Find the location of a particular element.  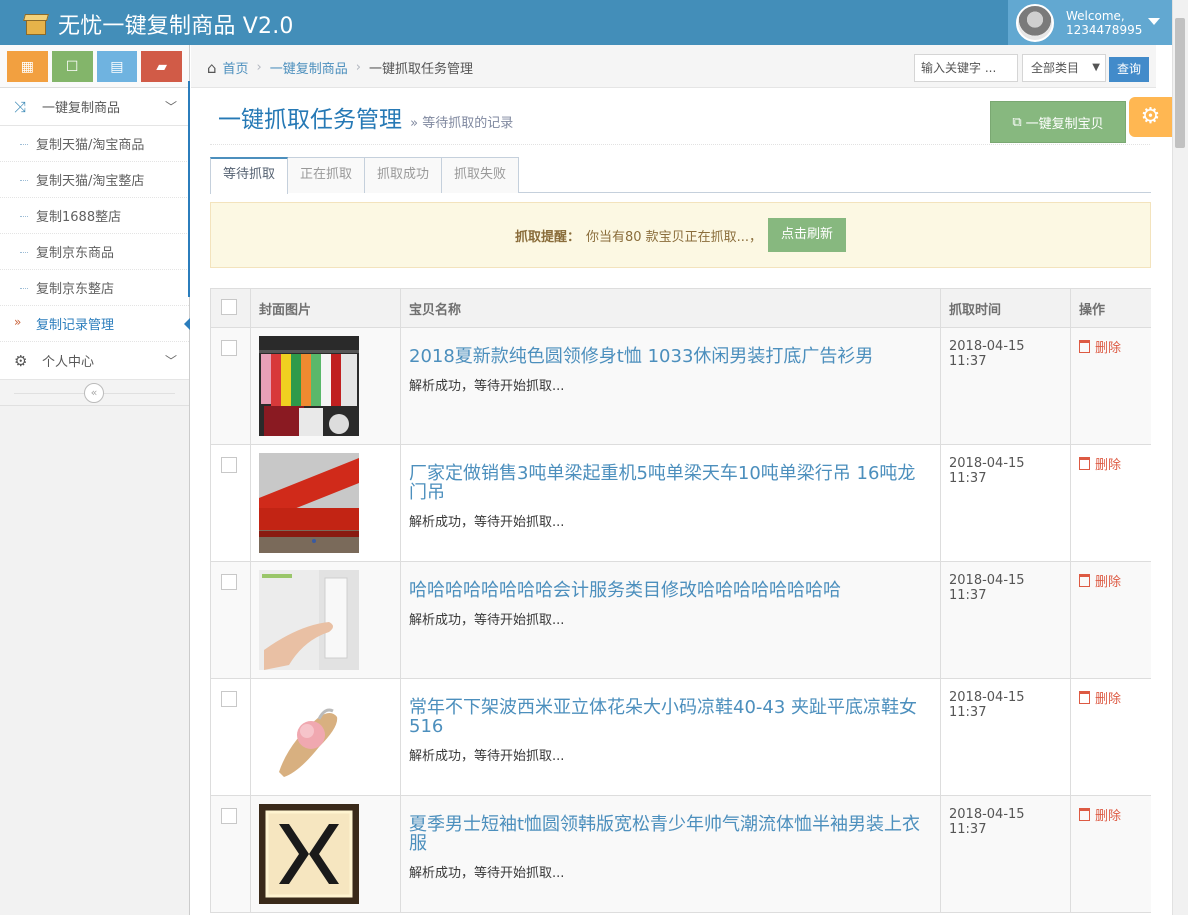

sidebar-parent-personal-center: ⚙ 个人中心 ﹀ is located at coordinates (94, 361).